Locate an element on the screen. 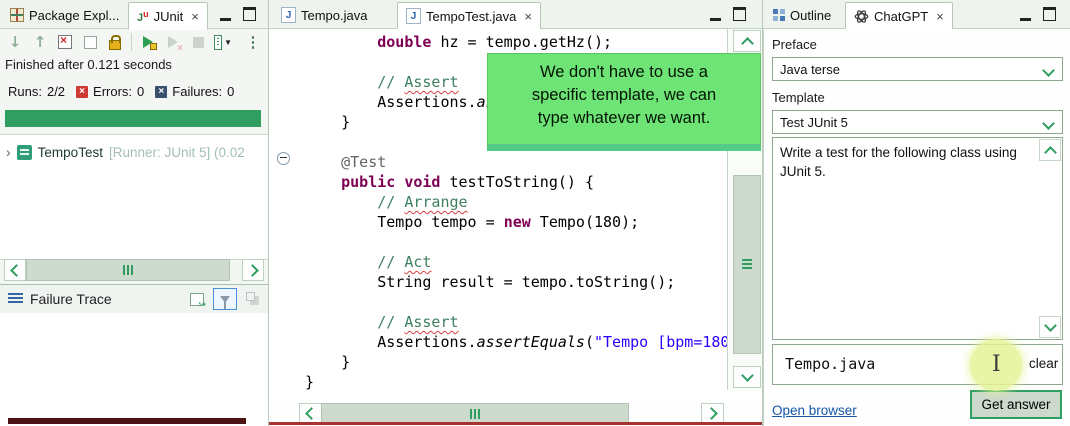 The image size is (1070, 426). left-window-controls is located at coordinates (238, 16).